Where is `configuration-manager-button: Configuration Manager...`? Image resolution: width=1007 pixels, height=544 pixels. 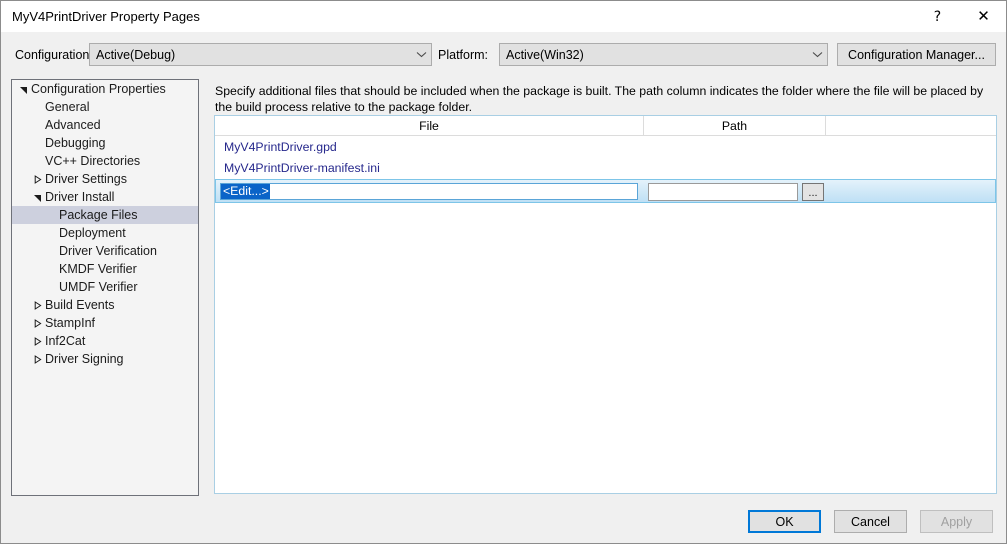 configuration-manager-button: Configuration Manager... is located at coordinates (916, 54).